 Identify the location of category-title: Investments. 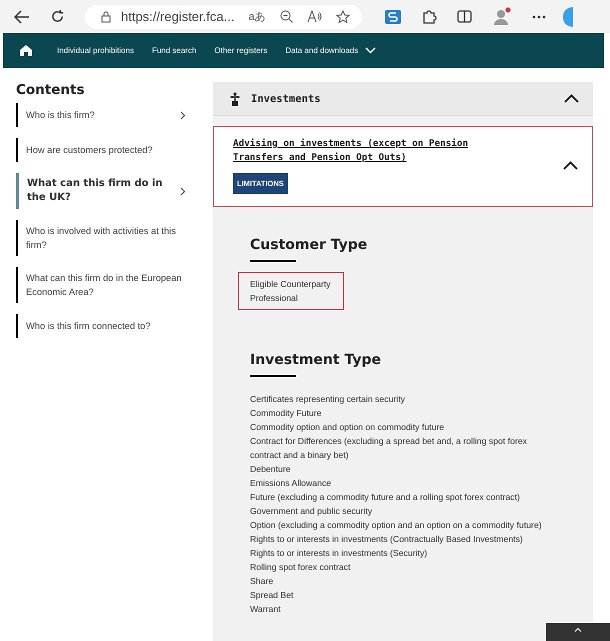
(286, 98).